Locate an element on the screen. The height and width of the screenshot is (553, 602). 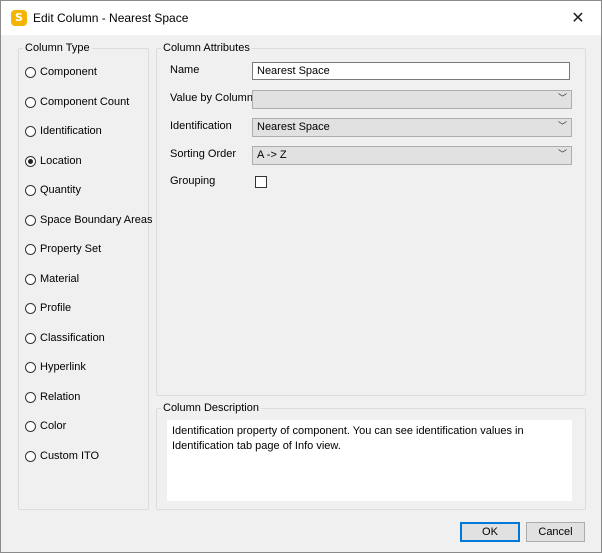
radio-item-property-set: Property Set is located at coordinates (63, 249).